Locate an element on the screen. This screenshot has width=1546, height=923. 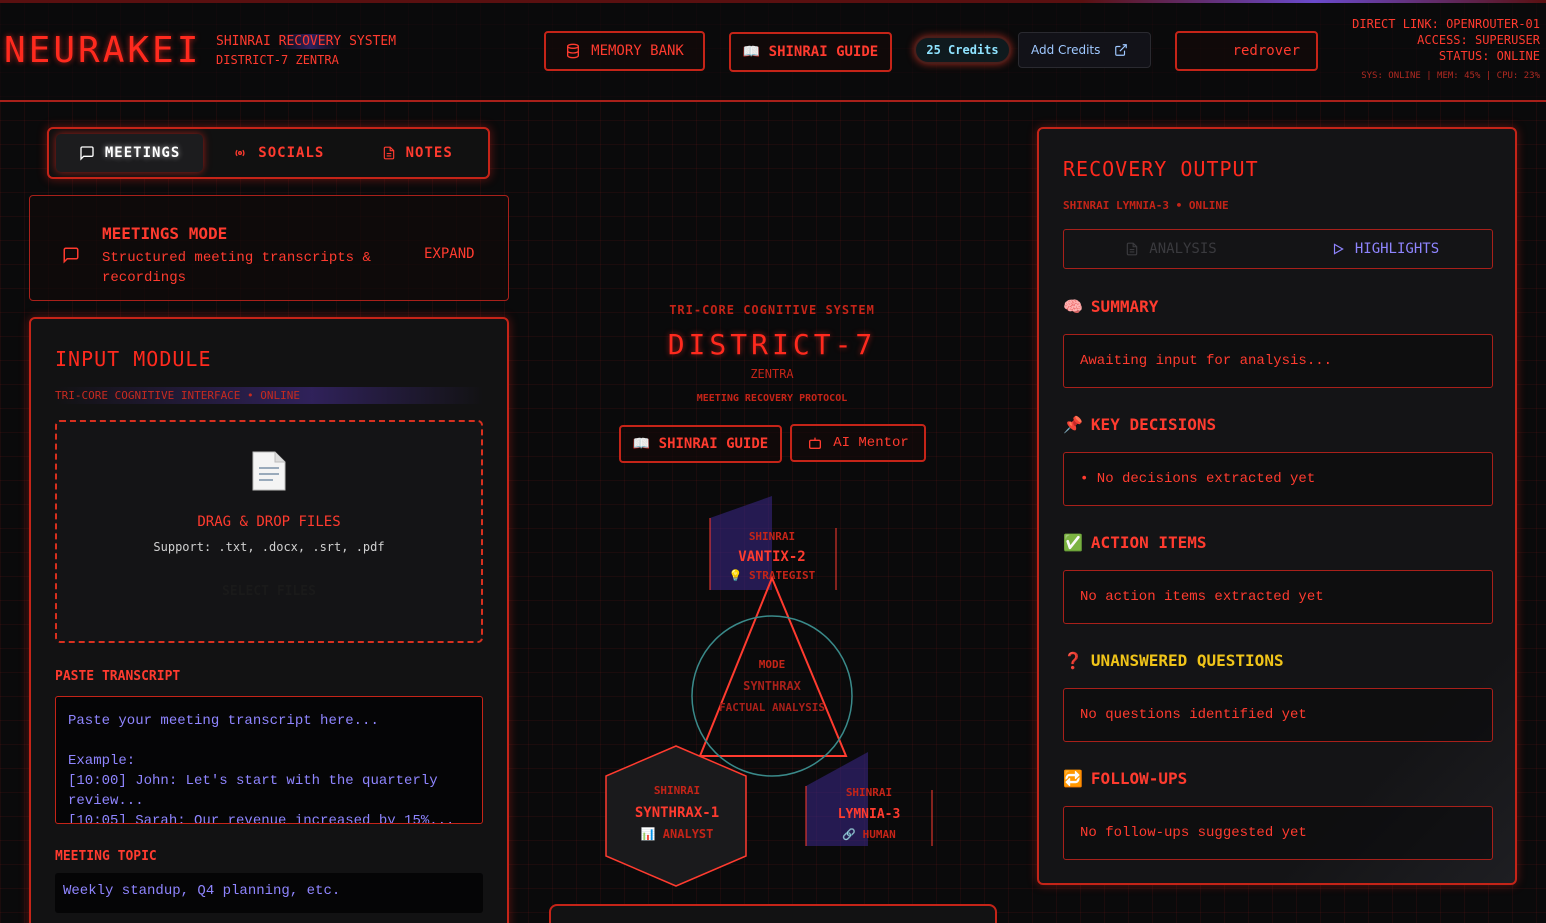
header-accent-line is located at coordinates (773, 1).